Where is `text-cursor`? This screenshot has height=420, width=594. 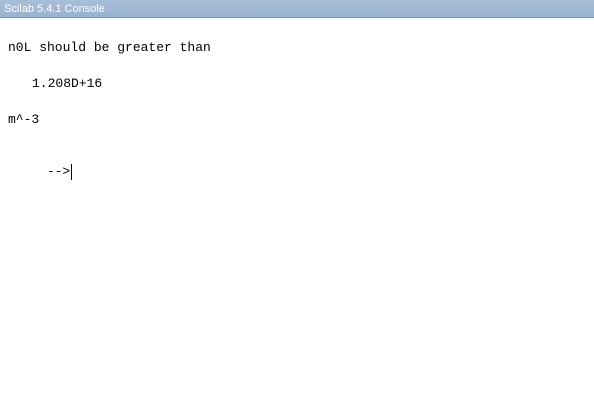
text-cursor is located at coordinates (72, 172).